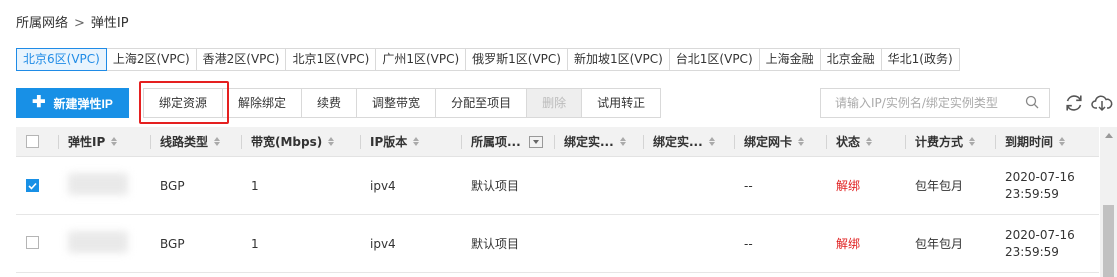  What do you see at coordinates (151, 59) in the screenshot?
I see `region-tab-shanghai2: 上海2区(VPC)` at bounding box center [151, 59].